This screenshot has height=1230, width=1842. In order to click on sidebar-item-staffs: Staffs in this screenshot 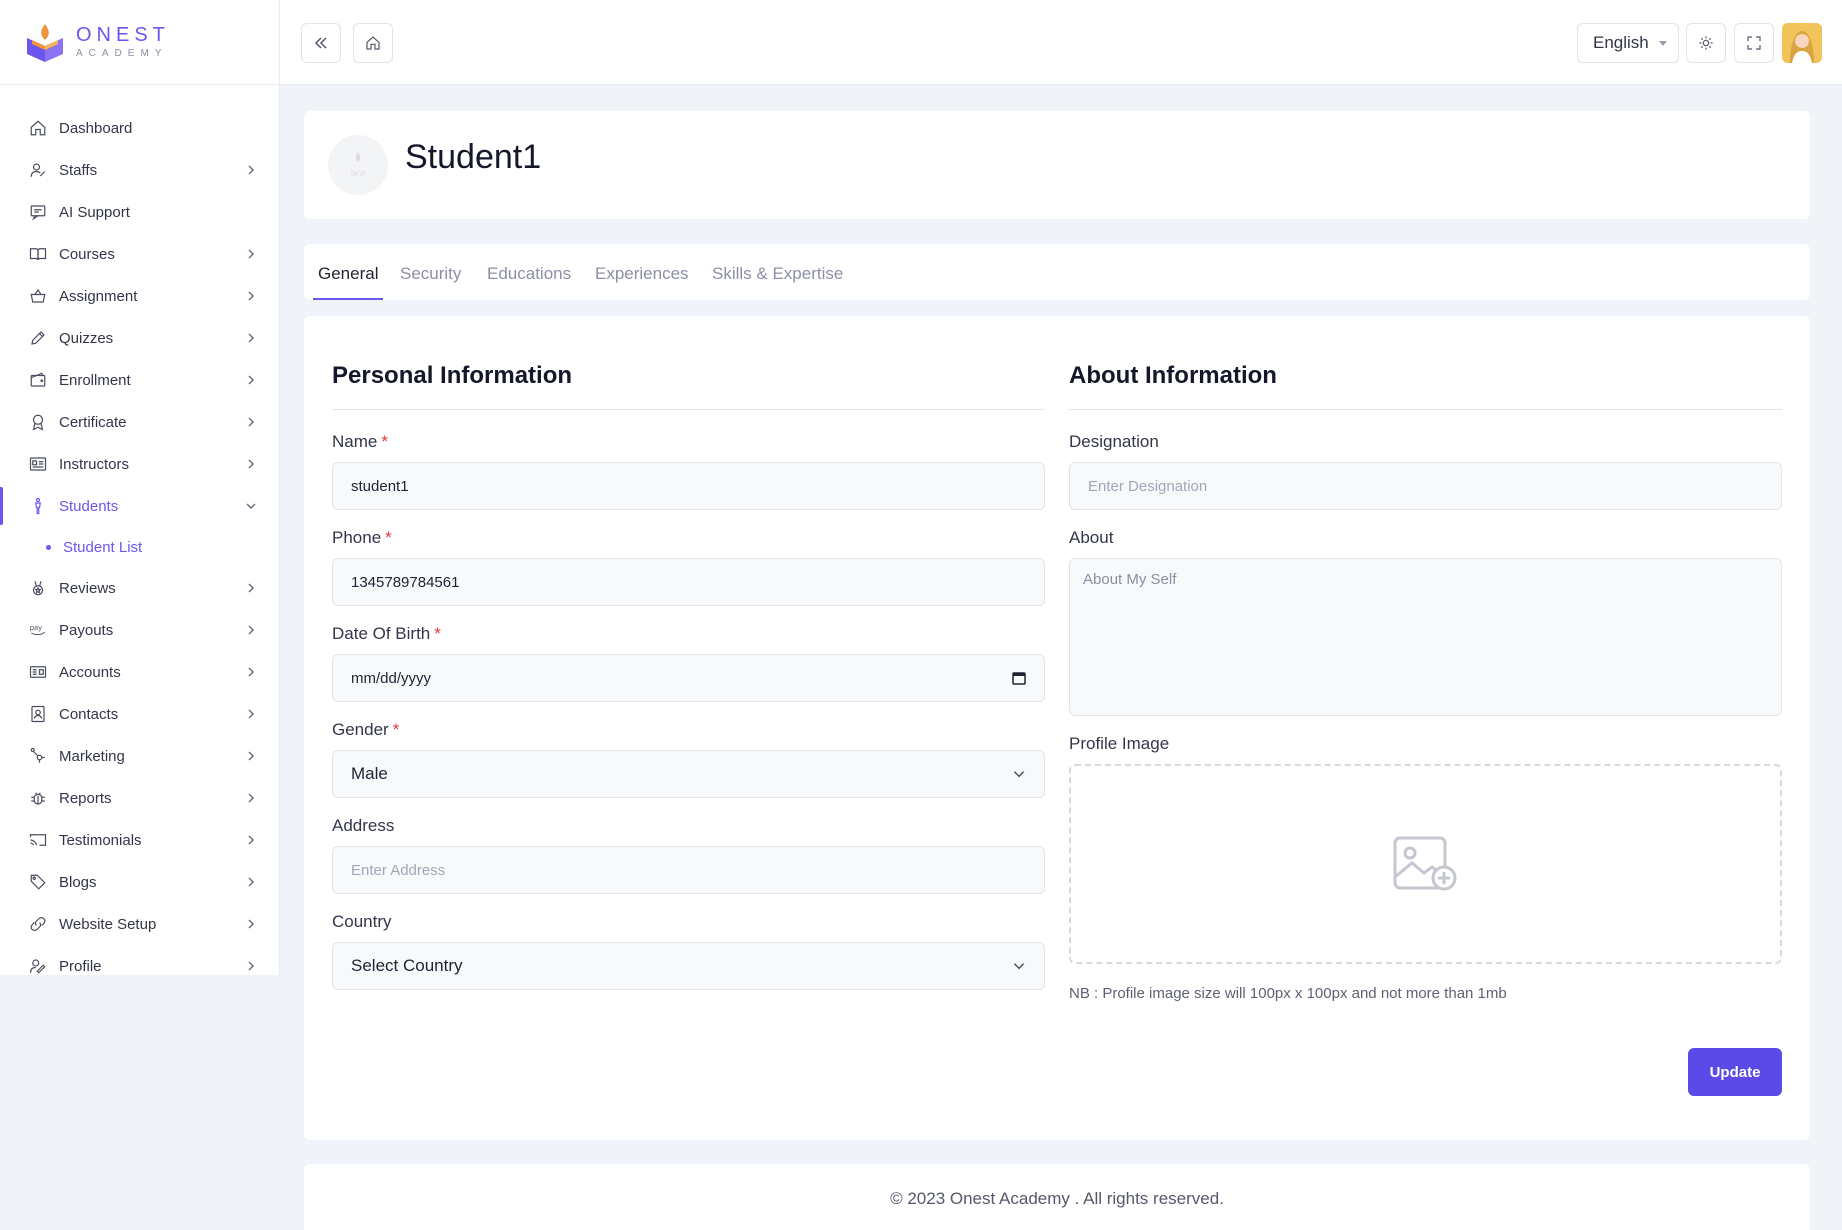, I will do `click(139, 170)`.